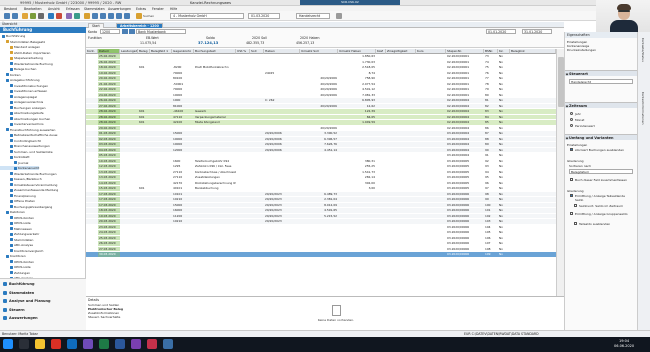 The height and width of the screenshot is (352, 650). Describe the element at coordinates (601, 137) in the screenshot. I see `section-umfang: Umfang und Varianten` at that location.